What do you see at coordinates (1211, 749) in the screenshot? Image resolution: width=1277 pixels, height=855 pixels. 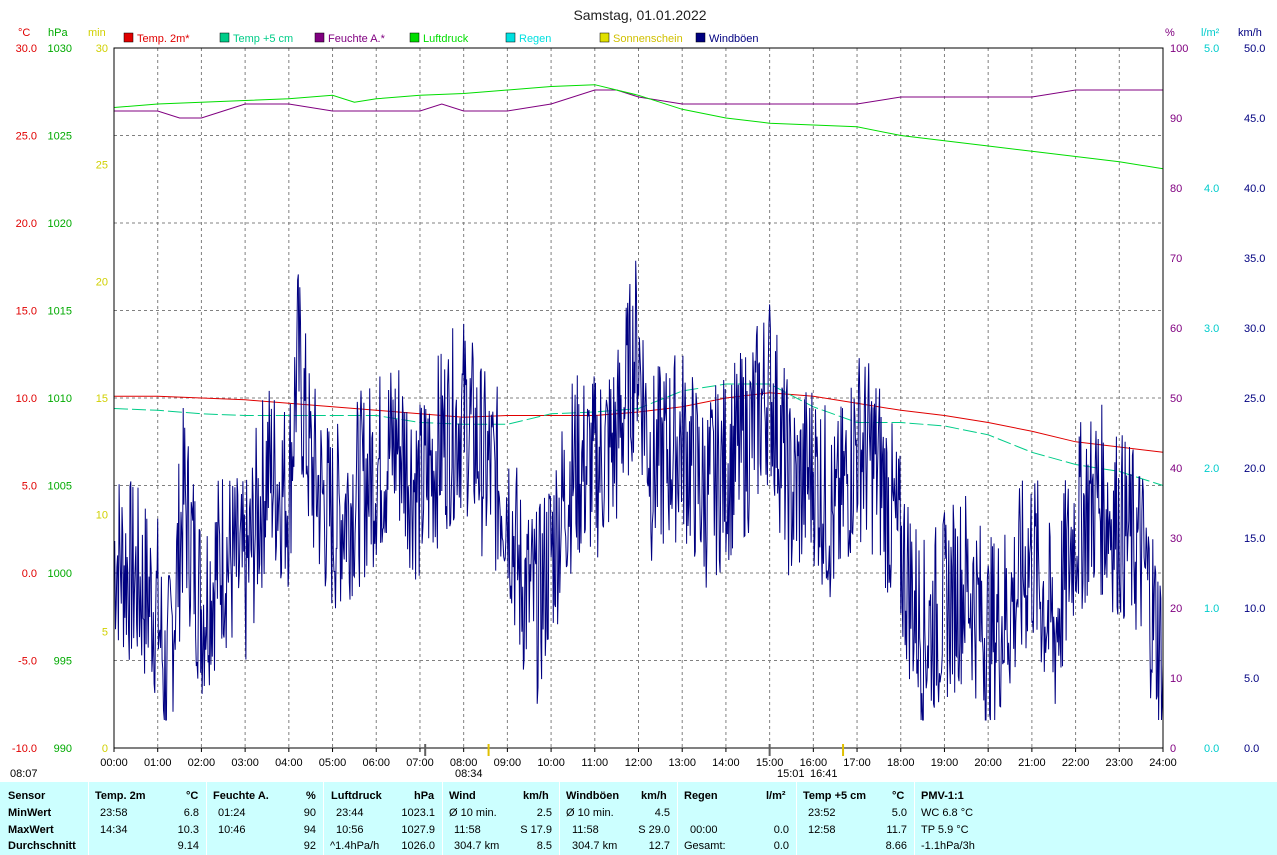 I see `rain-tick-label: 0.0` at bounding box center [1211, 749].